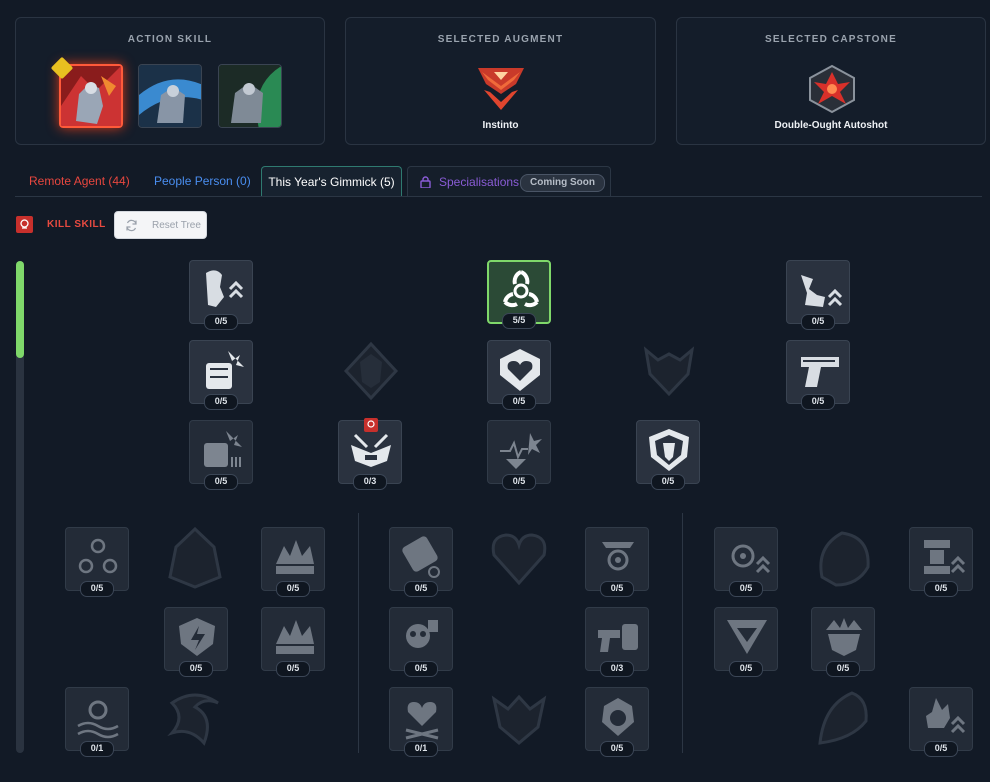 This screenshot has width=990, height=782. I want to click on reset-tree-label: Reset Tree, so click(176, 225).